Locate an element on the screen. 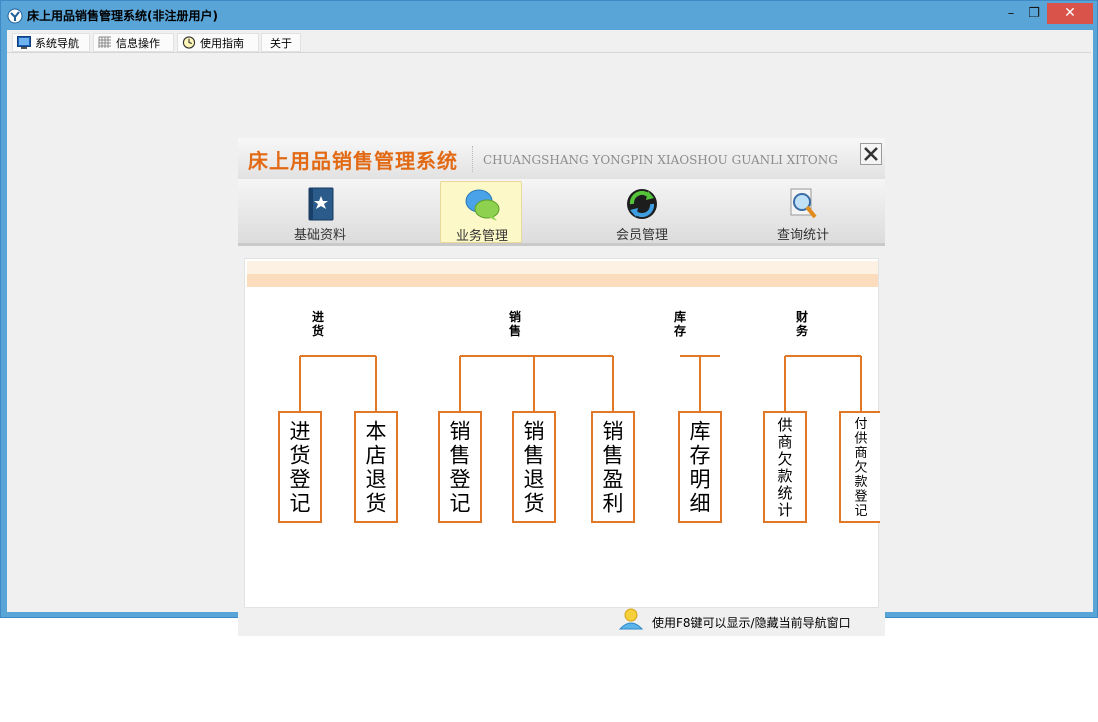 The height and width of the screenshot is (722, 1098). workflow-node-label: 供商欠款统计 is located at coordinates (784, 467).